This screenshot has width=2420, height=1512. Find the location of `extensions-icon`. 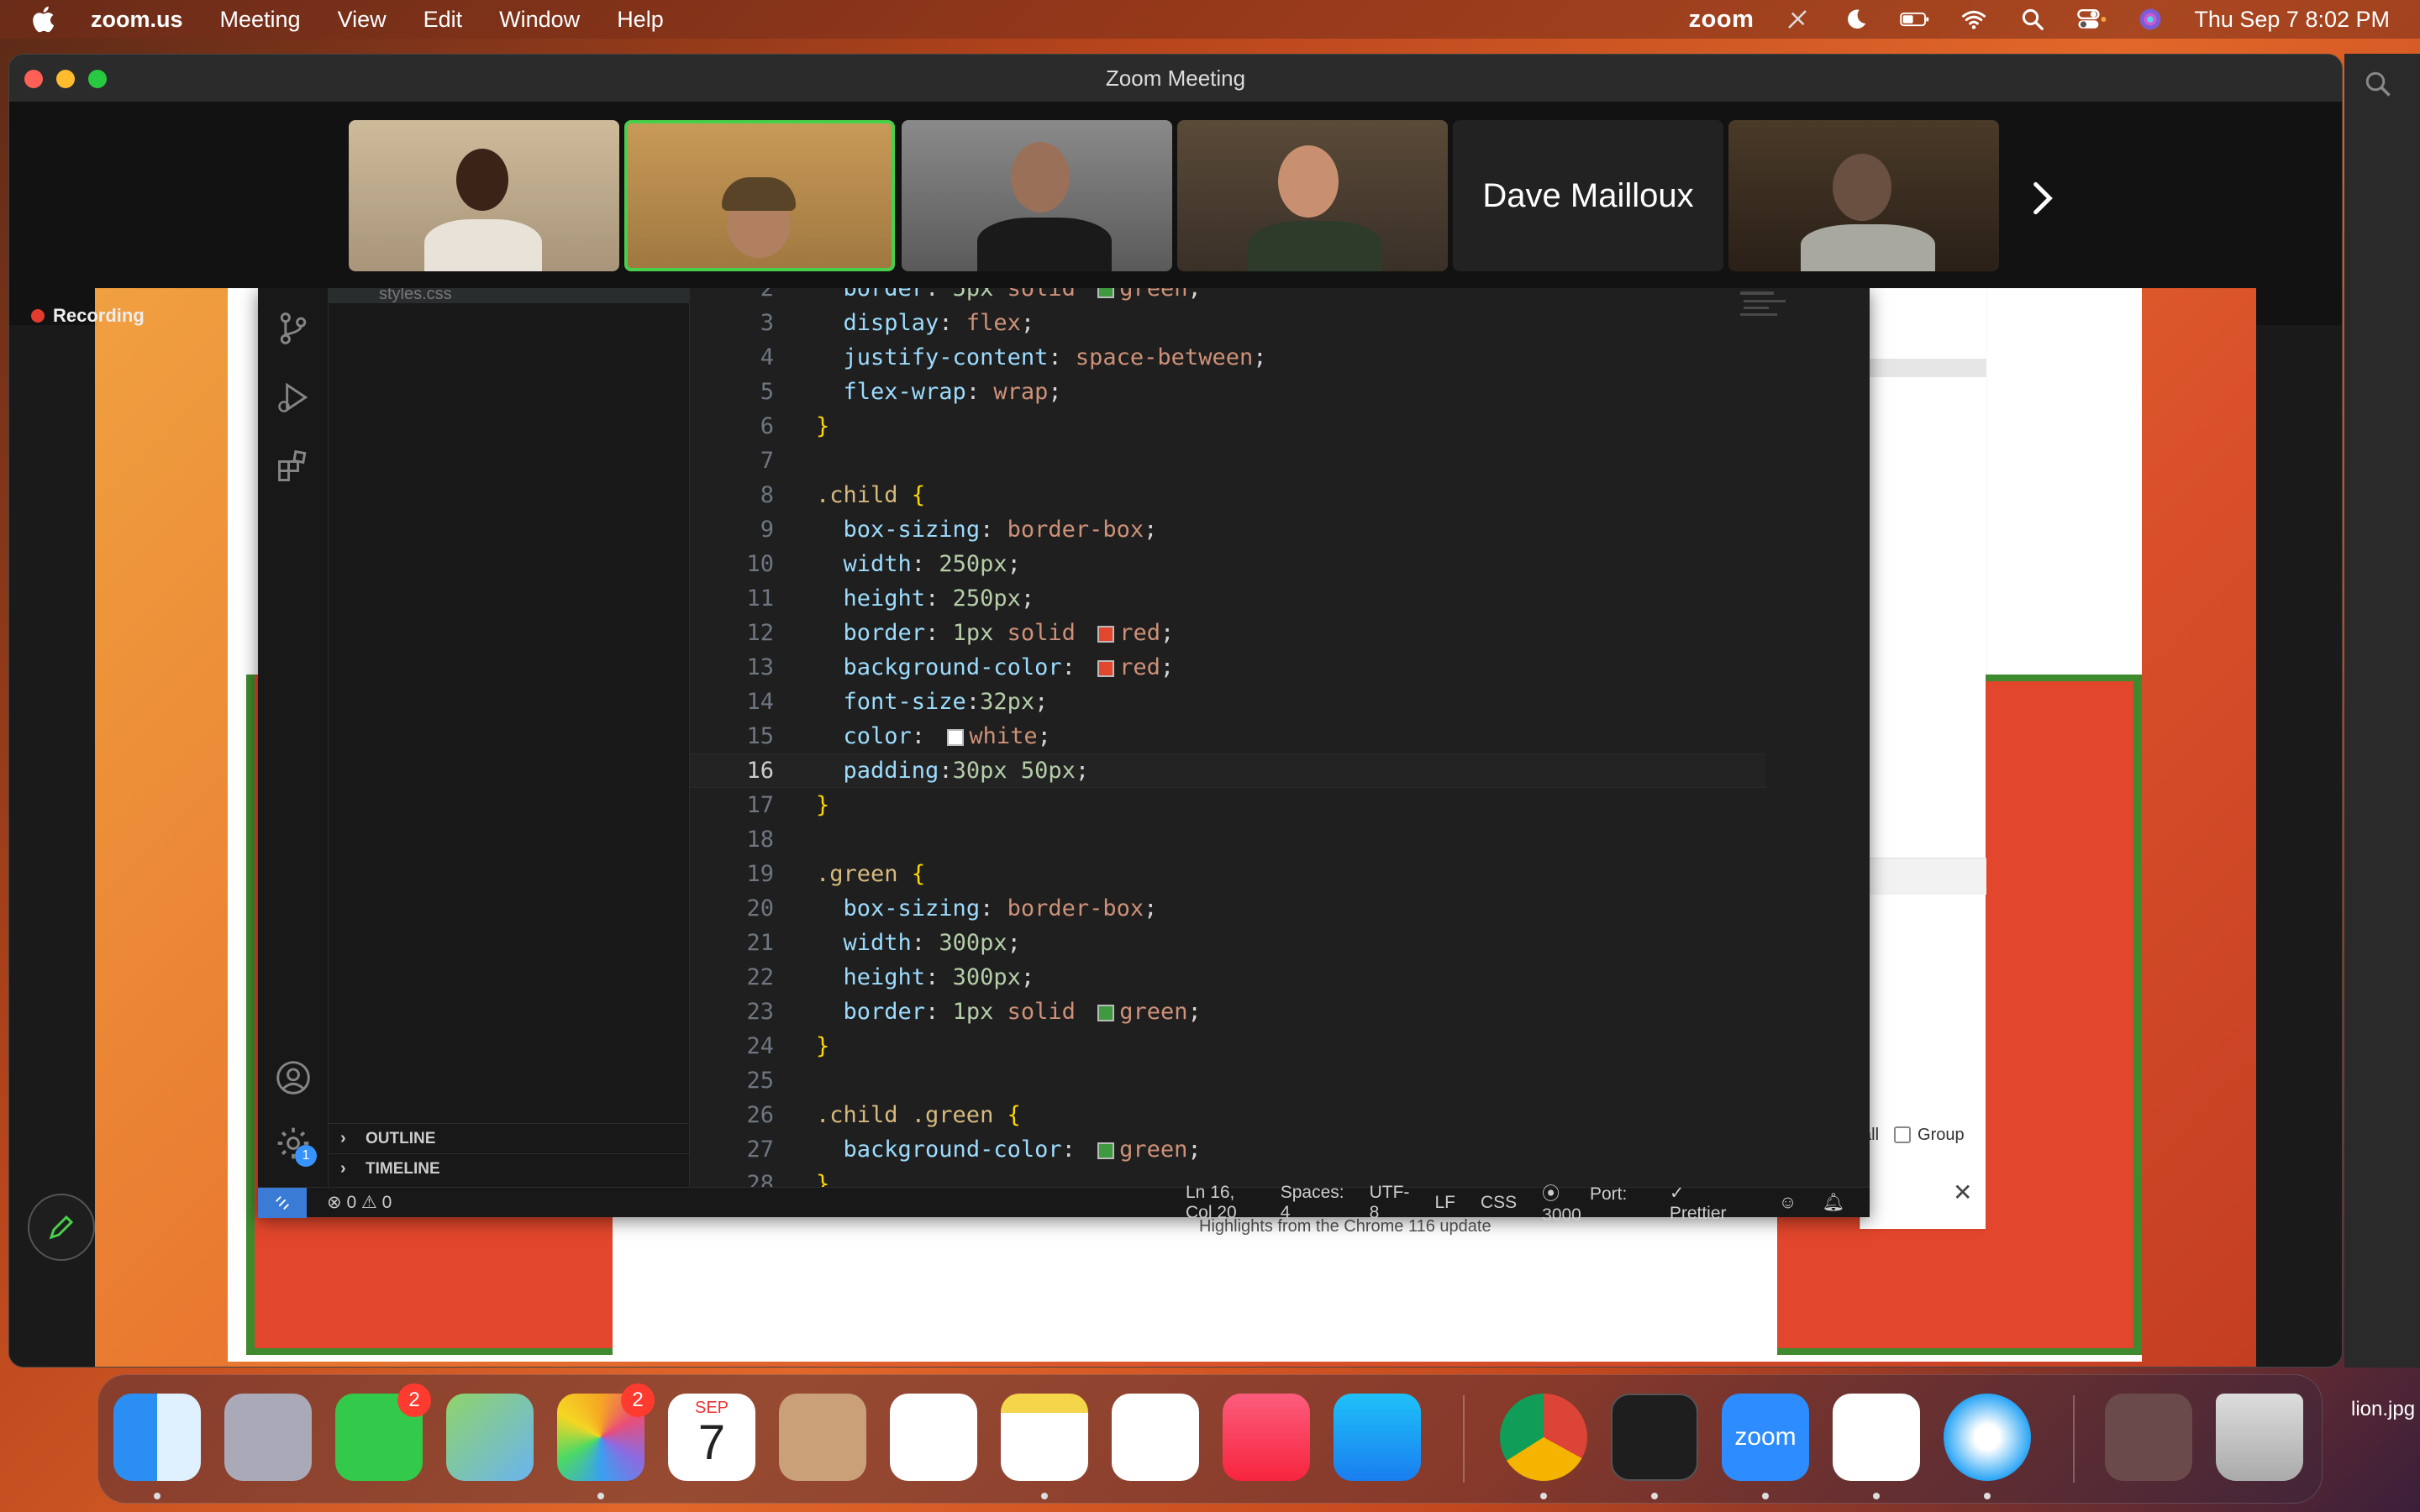

extensions-icon is located at coordinates (293, 466).